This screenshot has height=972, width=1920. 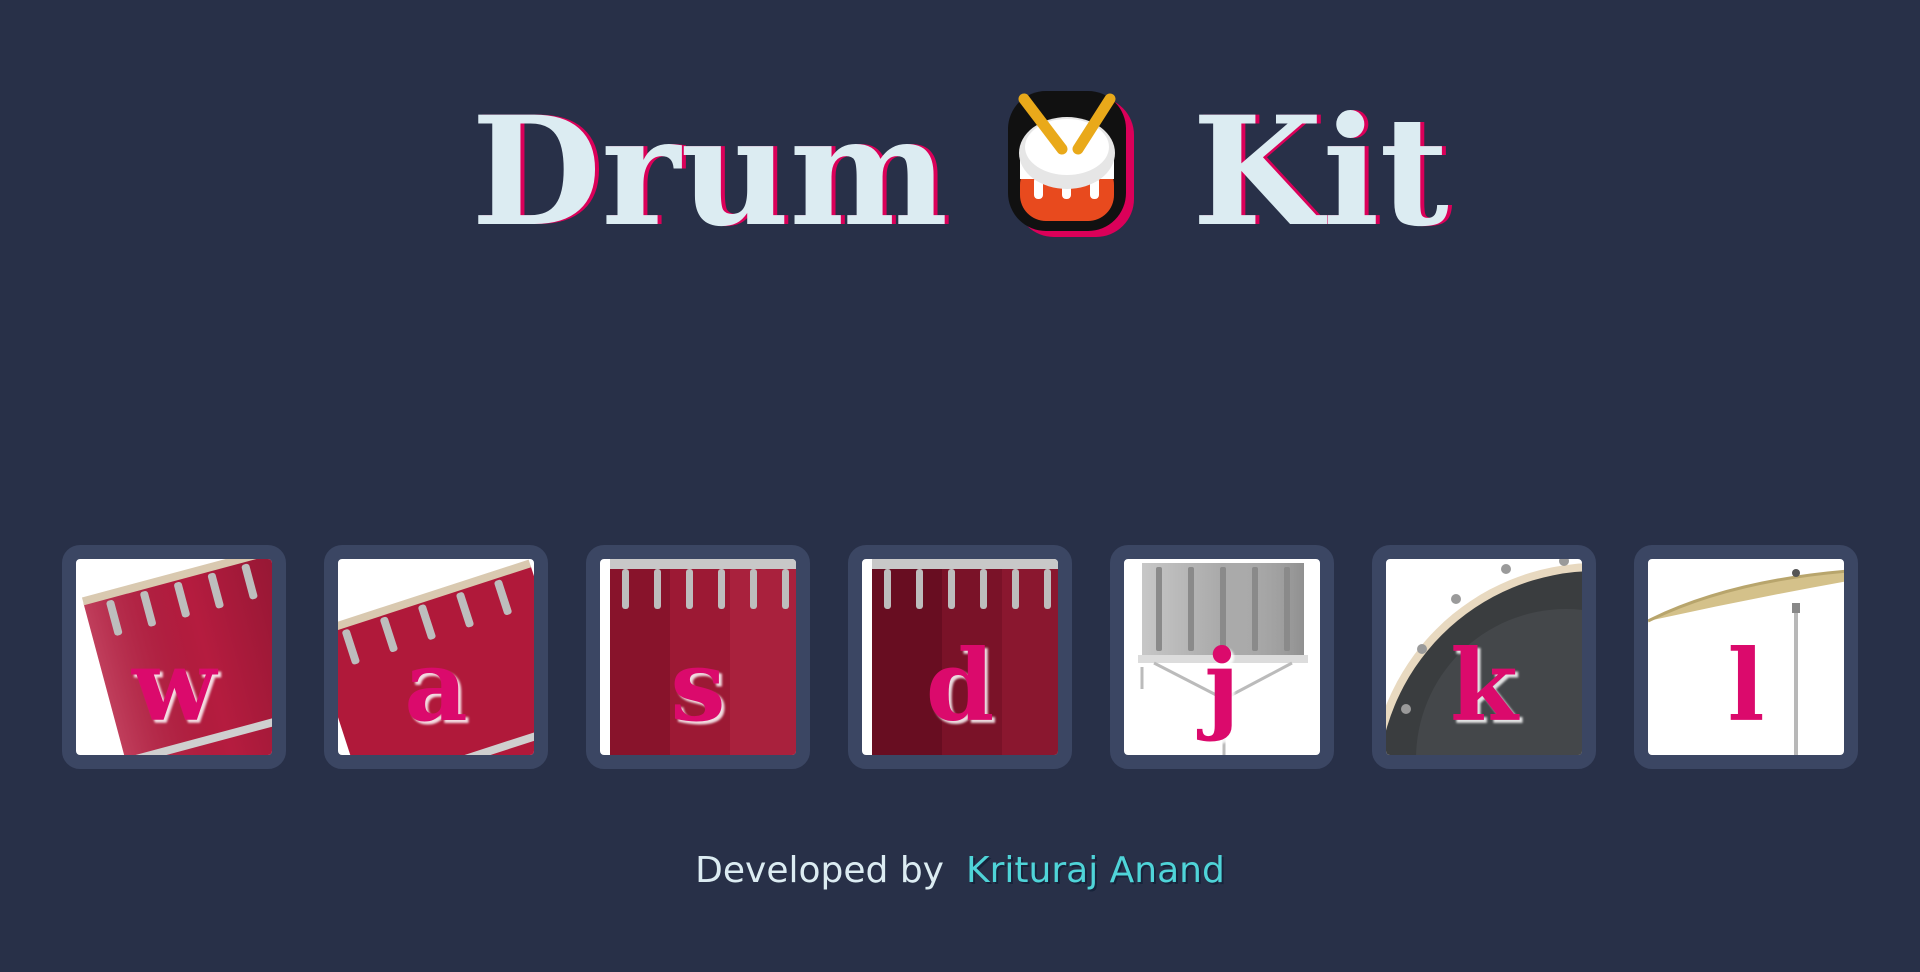 I want to click on author-link: Krituraj Anand, so click(x=1095, y=870).